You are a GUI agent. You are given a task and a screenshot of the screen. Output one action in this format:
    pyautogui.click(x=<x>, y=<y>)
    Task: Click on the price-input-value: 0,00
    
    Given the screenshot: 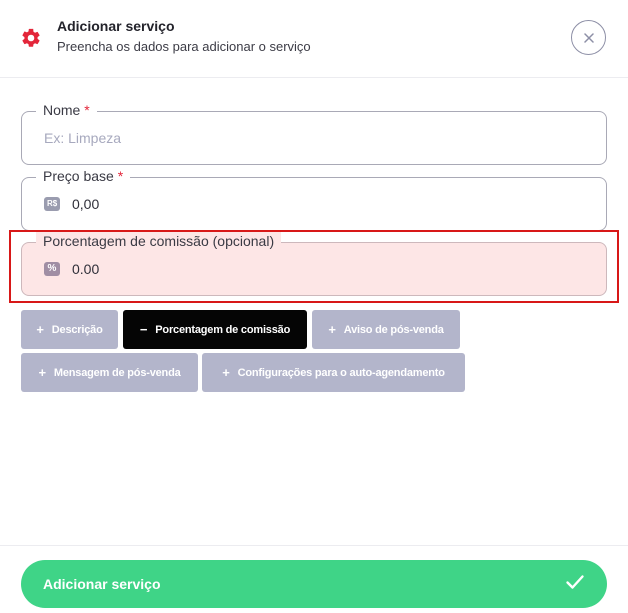 What is the action you would take?
    pyautogui.click(x=85, y=204)
    